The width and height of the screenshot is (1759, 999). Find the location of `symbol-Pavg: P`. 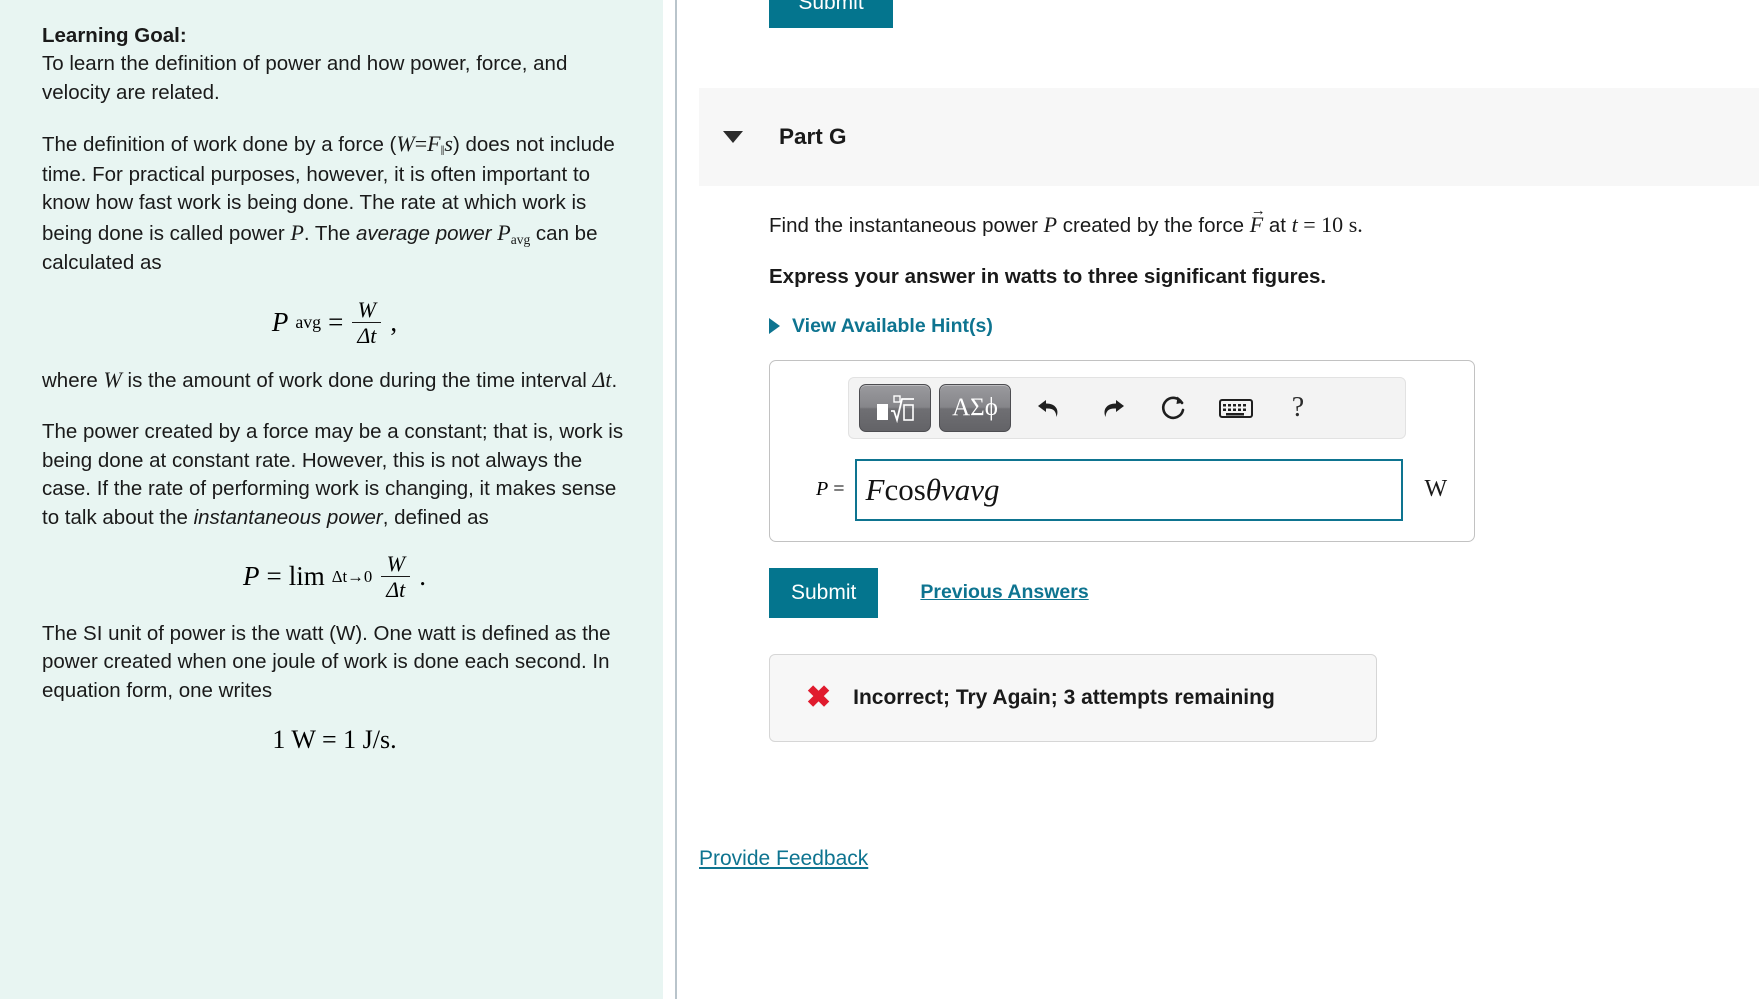

symbol-Pavg: P is located at coordinates (504, 232).